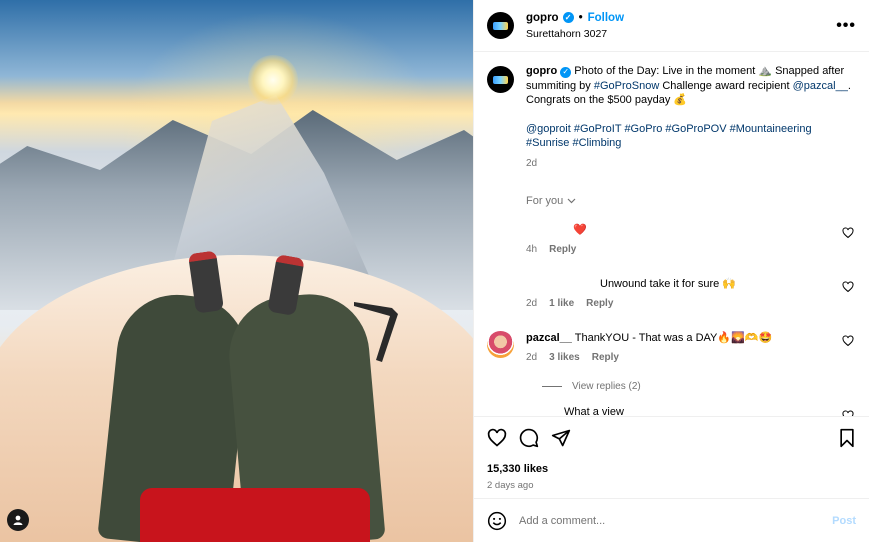 This screenshot has width=869, height=542. I want to click on comment-likes: 3 likes, so click(564, 357).